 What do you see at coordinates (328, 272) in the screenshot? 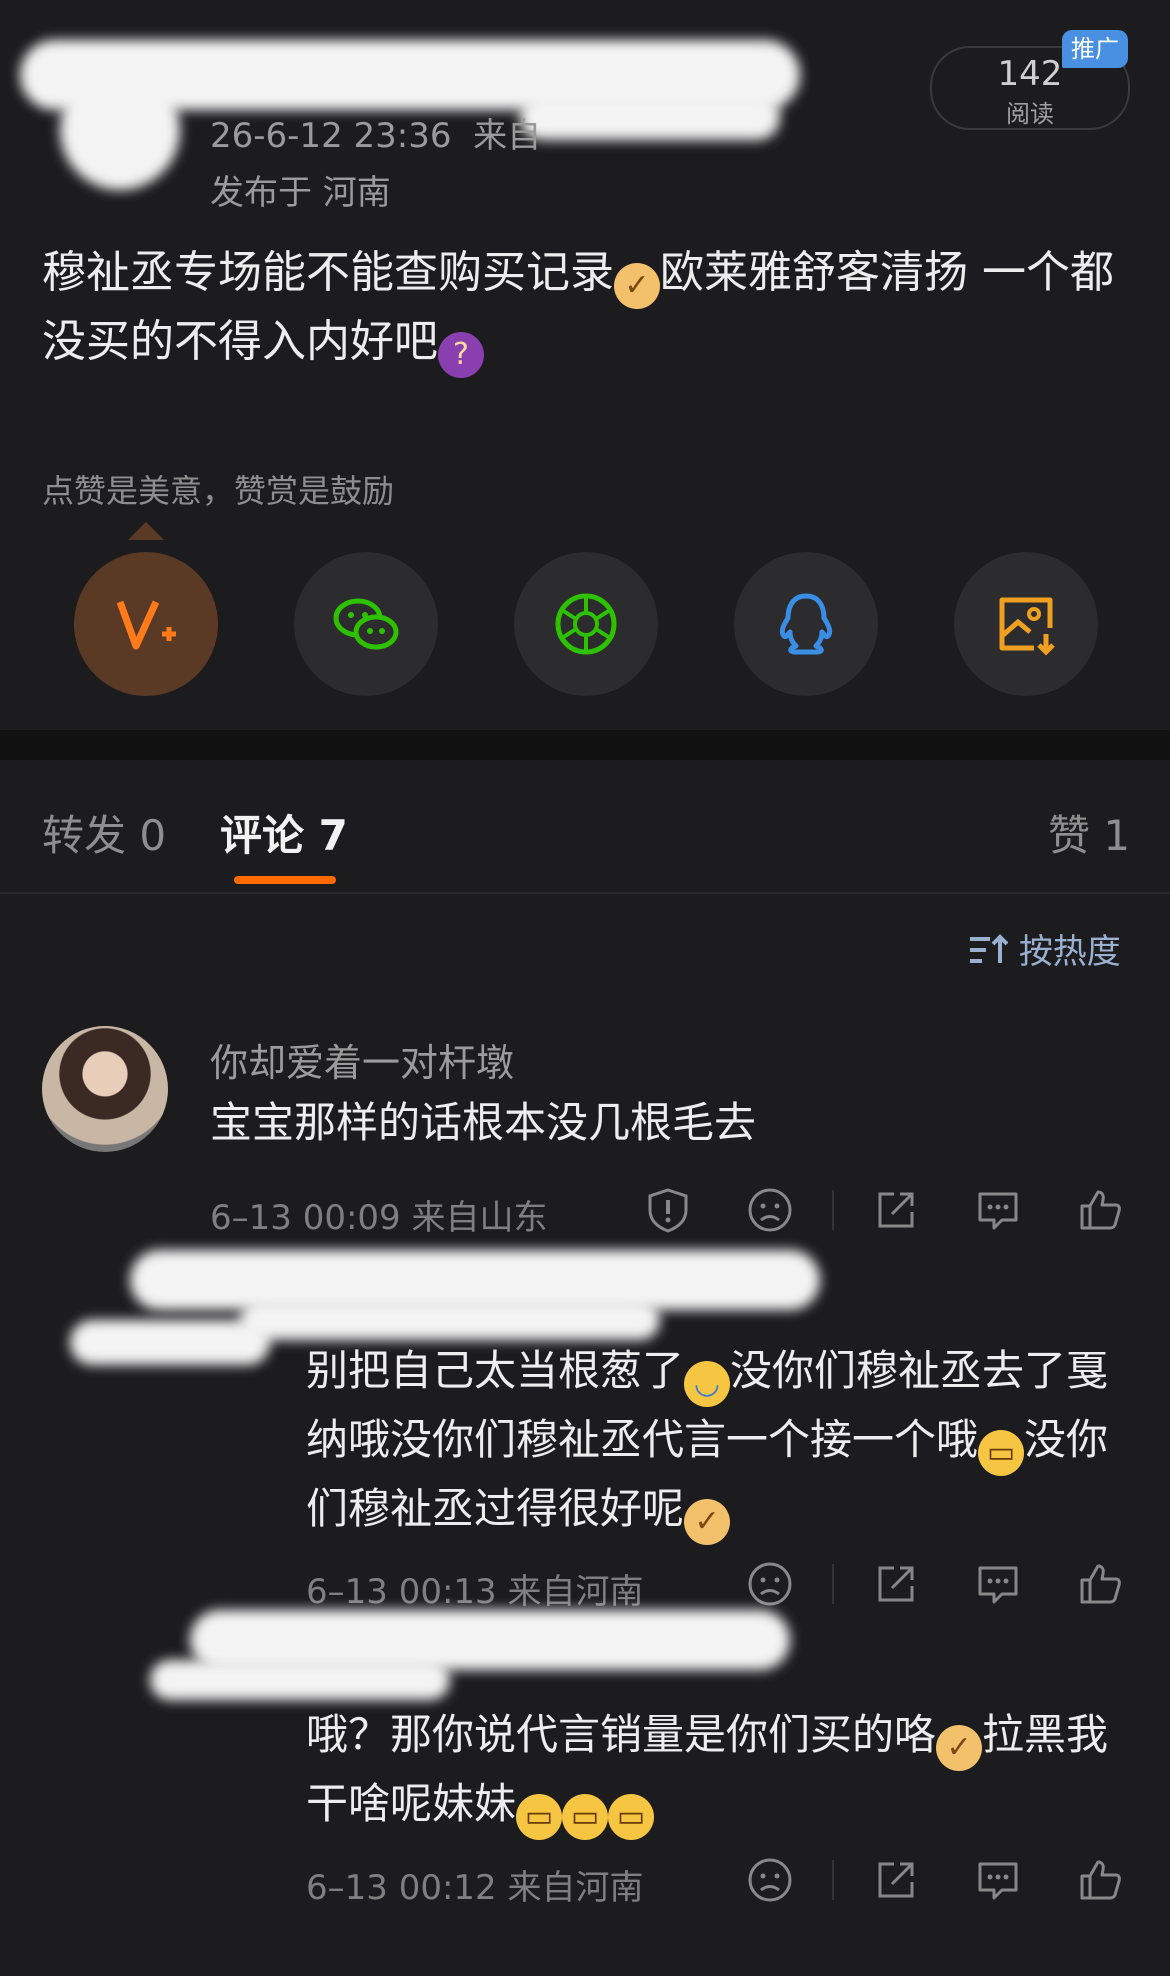
I see `post-text-part1: 穆祉丞专场能不能查购买记录` at bounding box center [328, 272].